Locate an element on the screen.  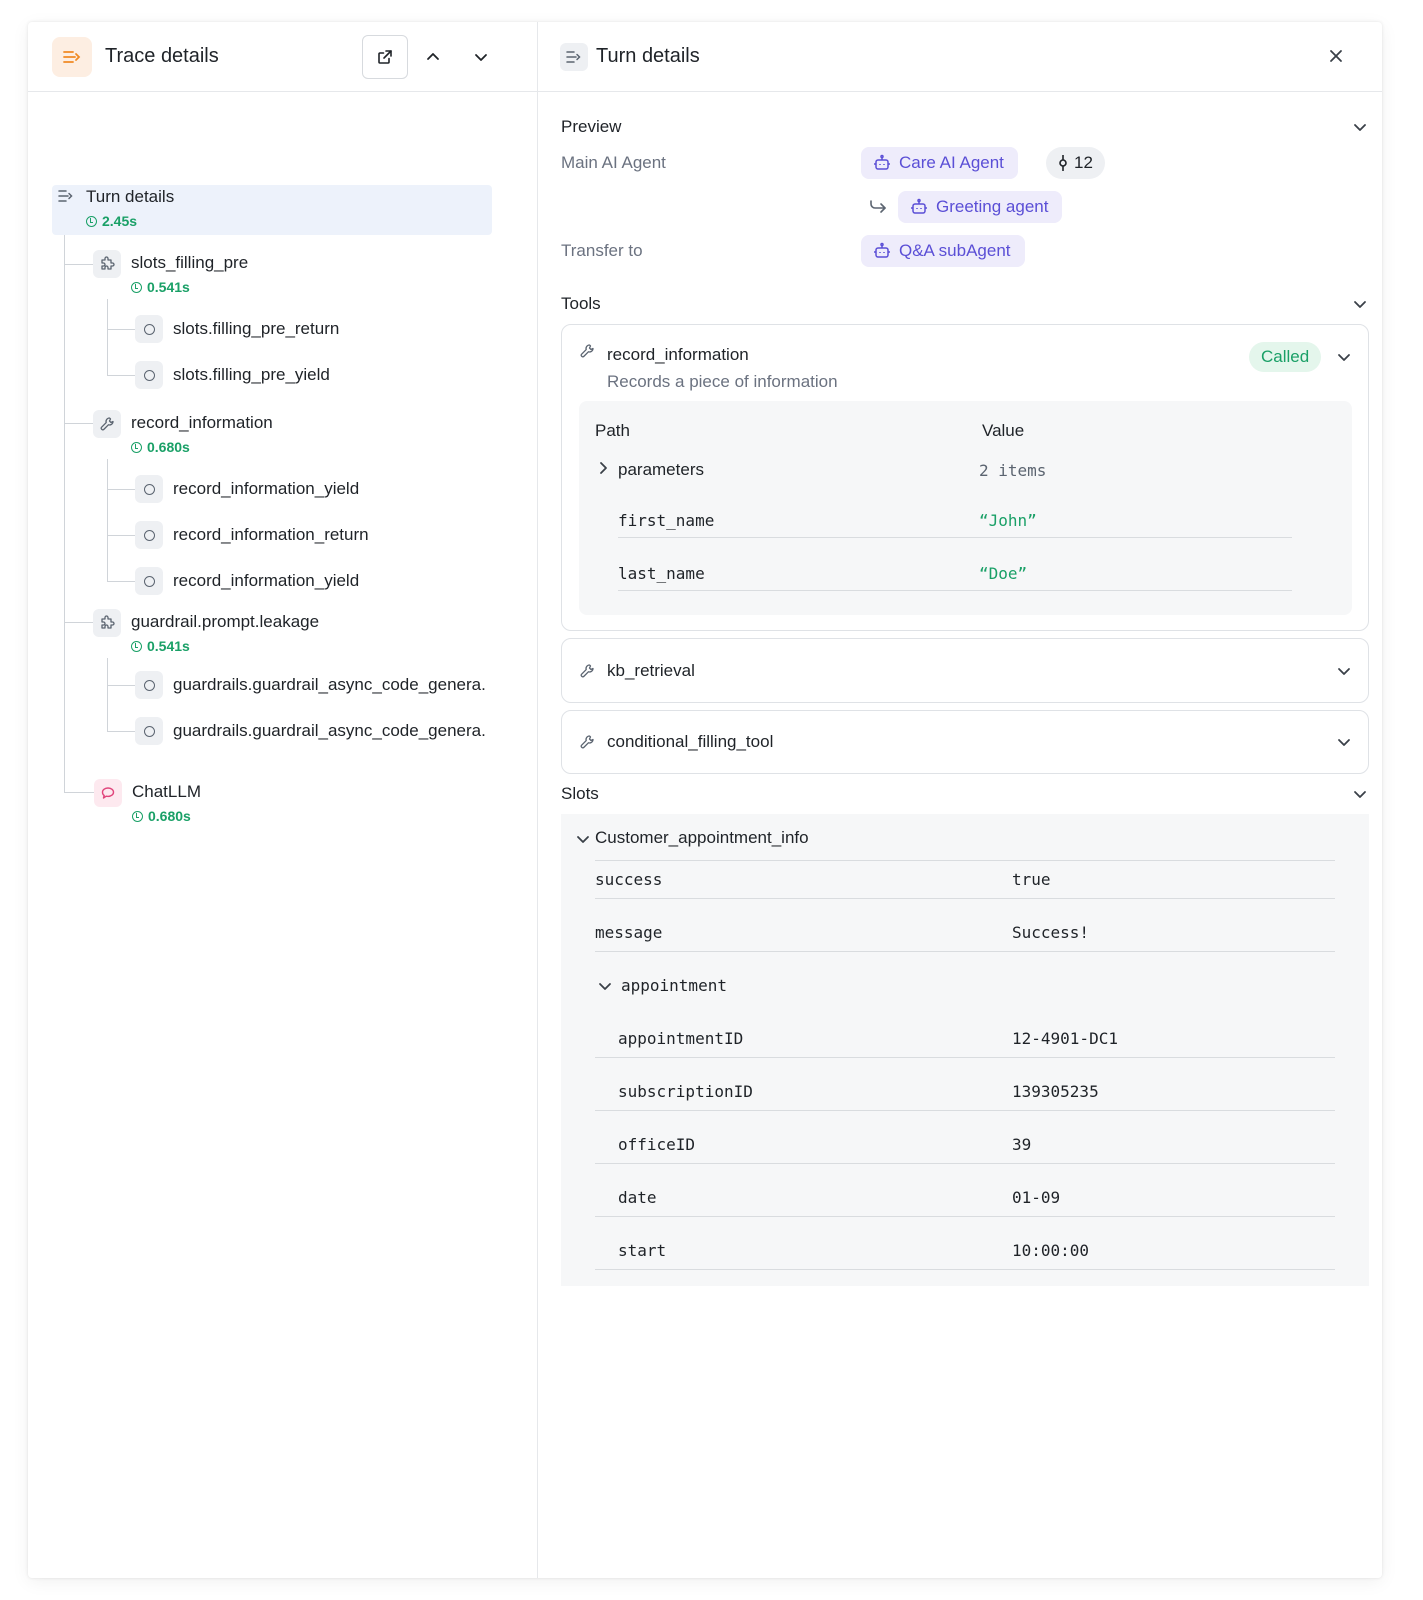
tree-leaf-name: slots.filling_pre_yield is located at coordinates (251, 375).